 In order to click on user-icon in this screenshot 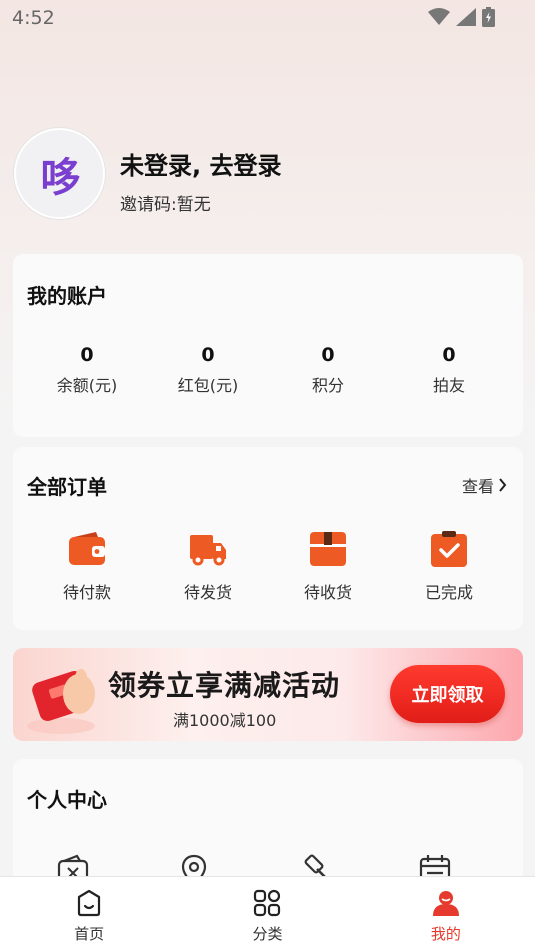, I will do `click(445, 903)`.